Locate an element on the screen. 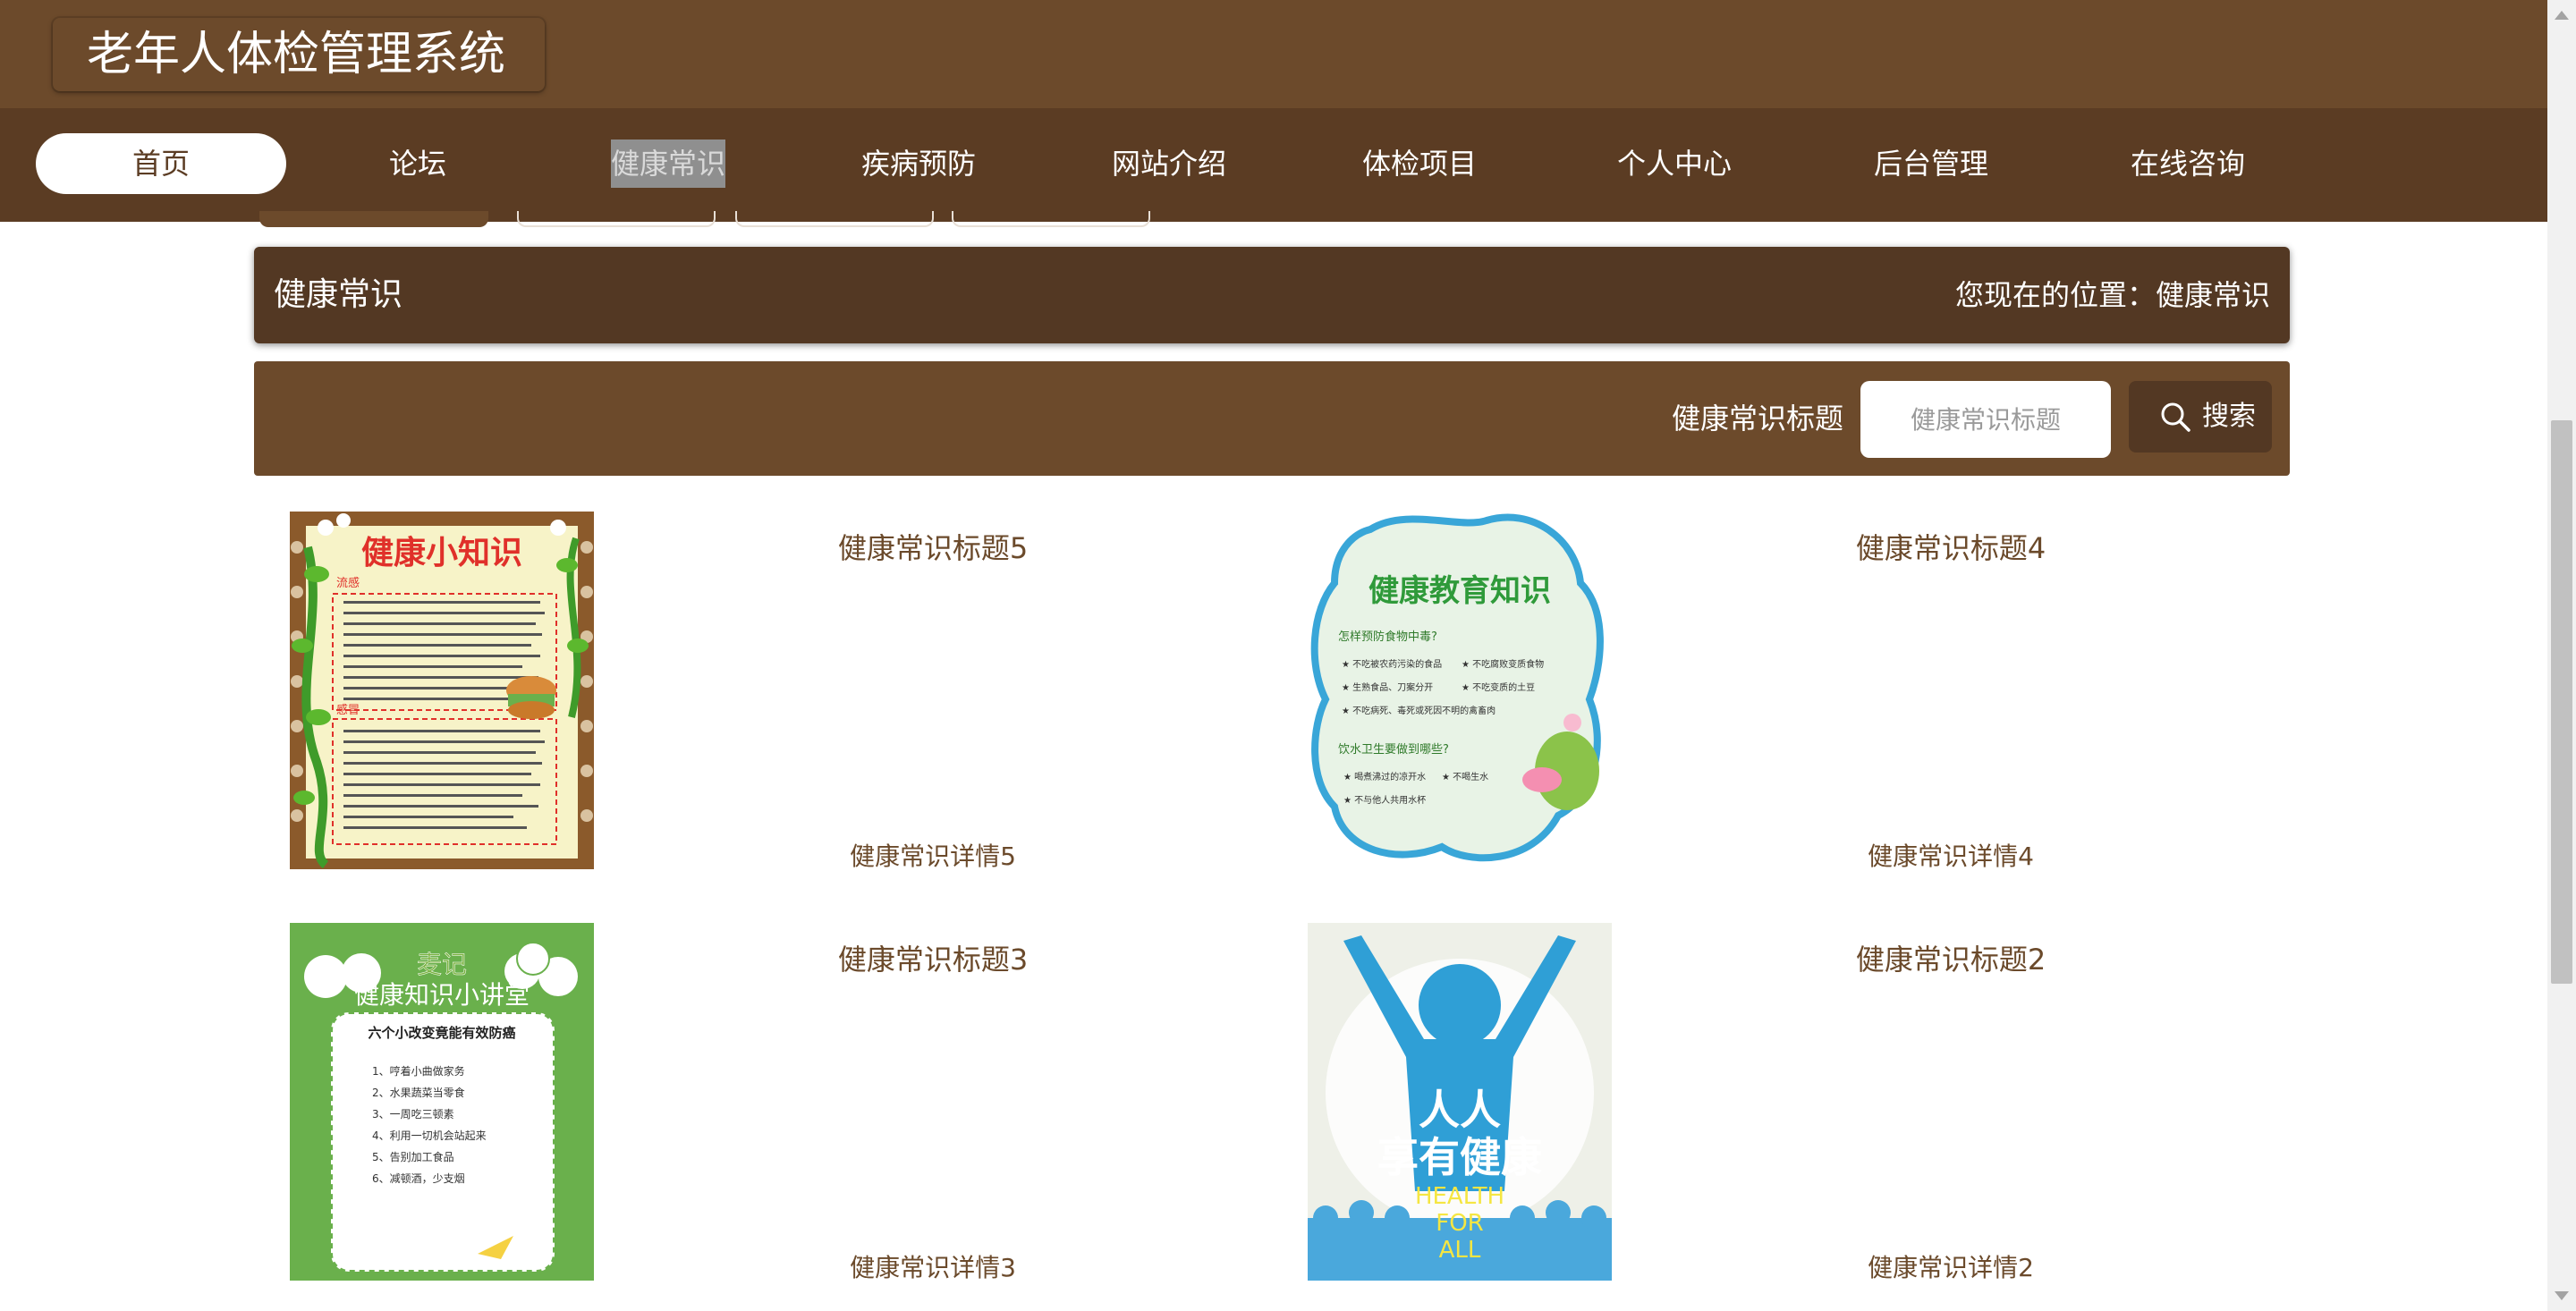 The width and height of the screenshot is (2576, 1311). svg-text: 1、哼着小曲做家务 is located at coordinates (418, 1071).